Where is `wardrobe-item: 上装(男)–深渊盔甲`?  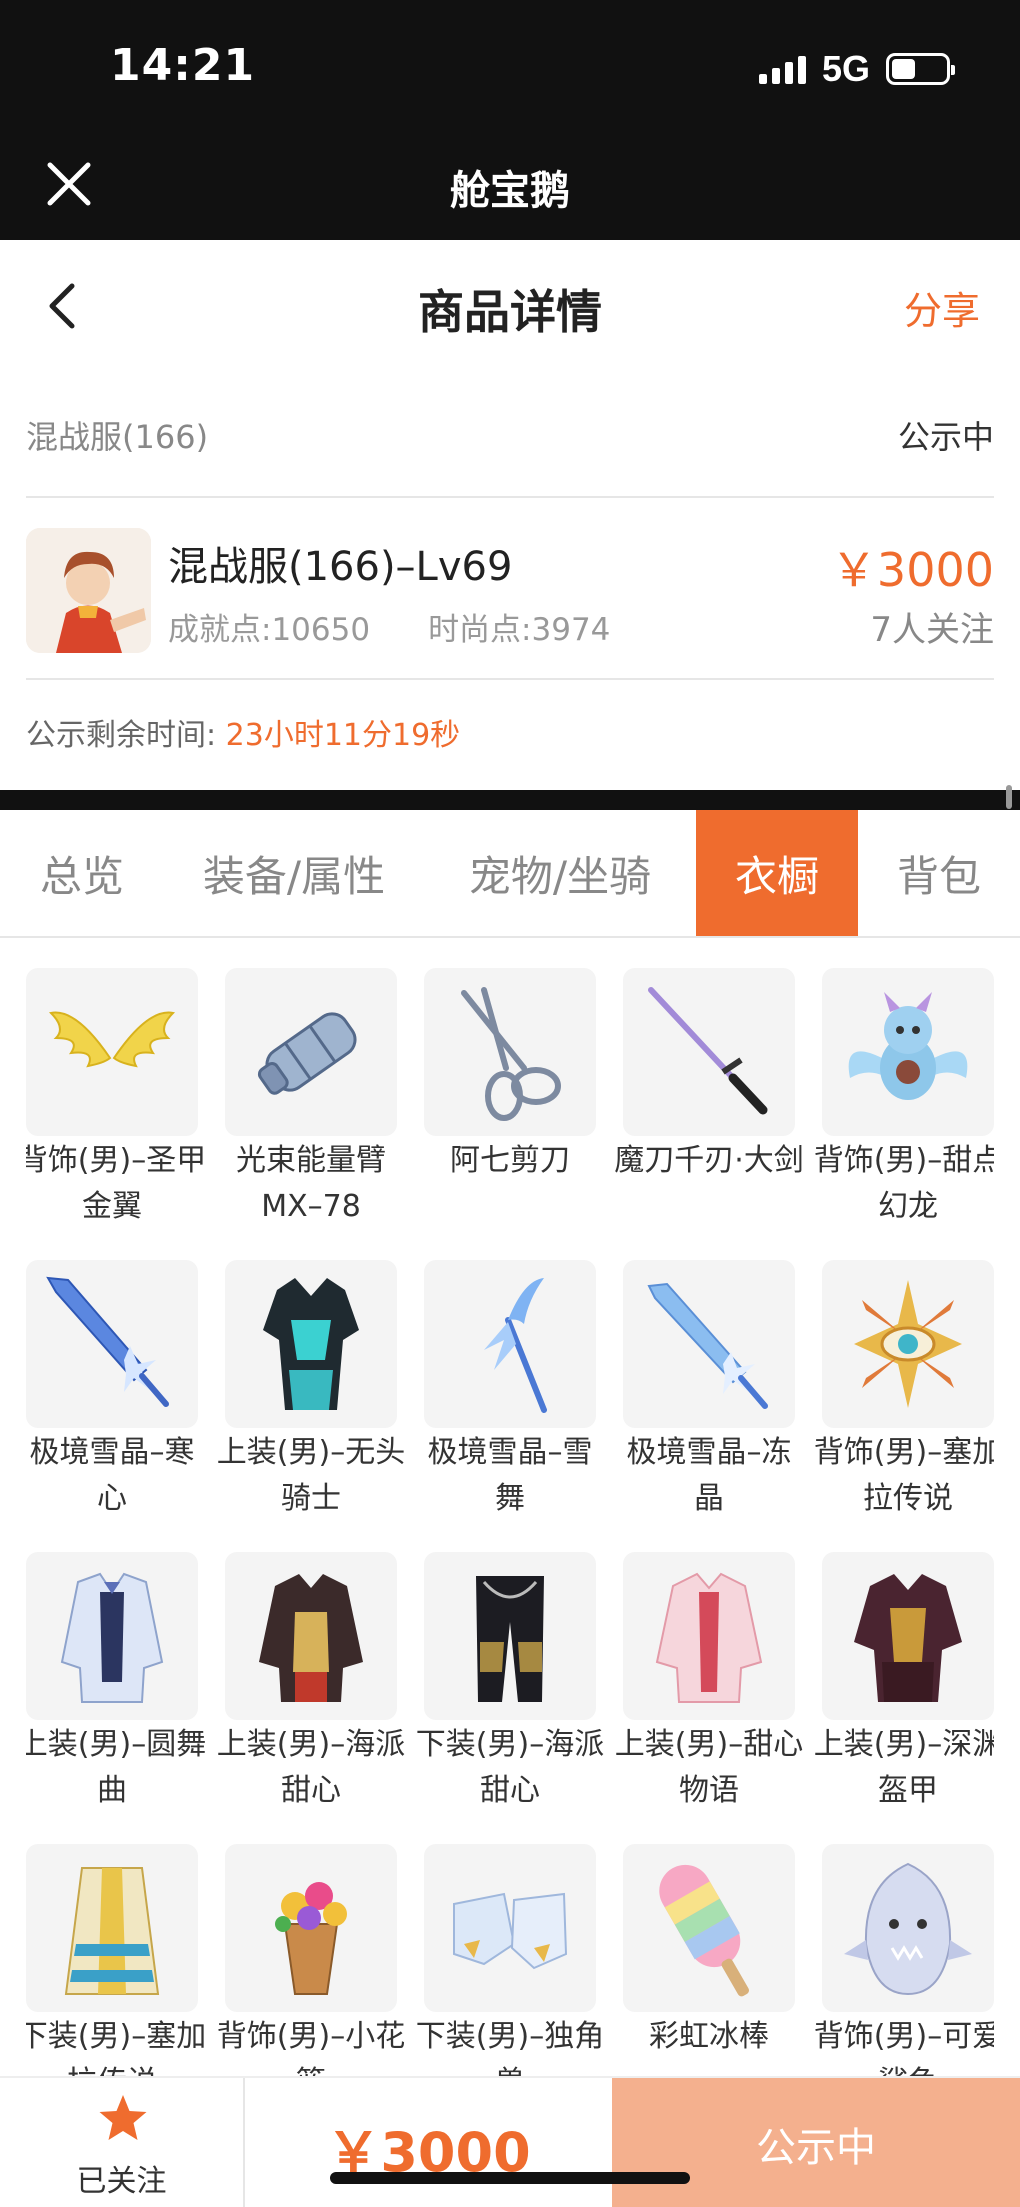
wardrobe-item: 上装(男)–深渊盔甲 is located at coordinates (904, 1683).